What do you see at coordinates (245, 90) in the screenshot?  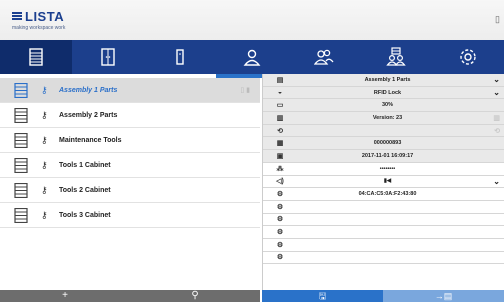 I see `selected-row-actions-icon: ▯ ▮` at bounding box center [245, 90].